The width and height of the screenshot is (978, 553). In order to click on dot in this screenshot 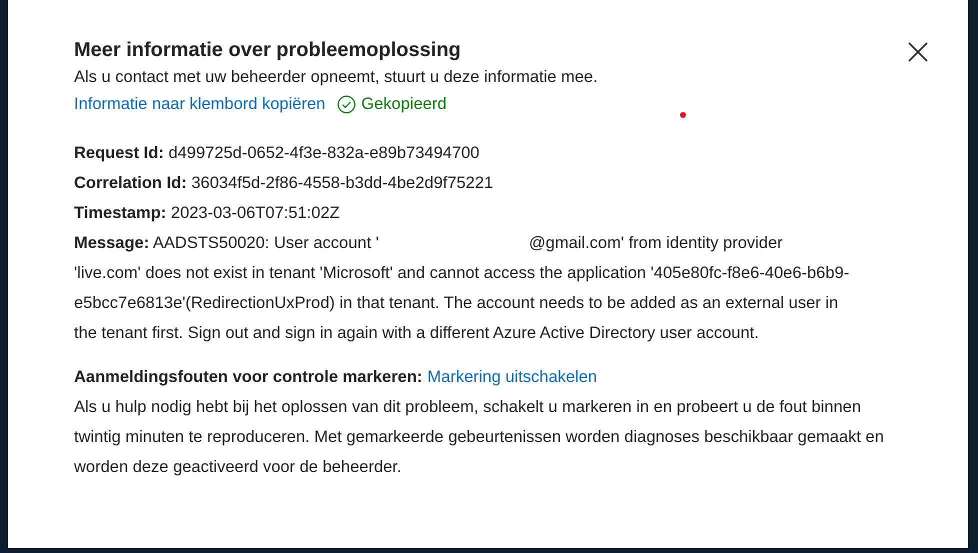, I will do `click(683, 115)`.